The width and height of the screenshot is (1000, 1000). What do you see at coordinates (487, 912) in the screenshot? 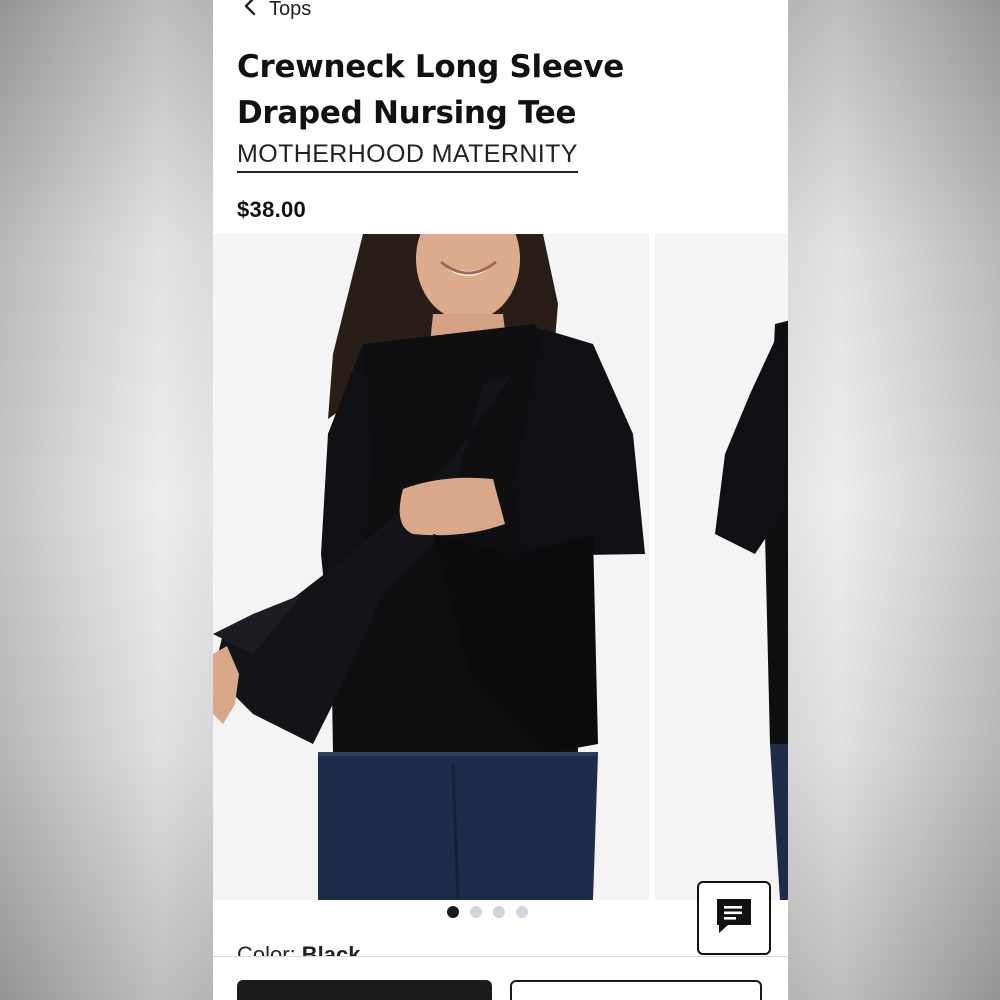
I see `carousel-dots` at bounding box center [487, 912].